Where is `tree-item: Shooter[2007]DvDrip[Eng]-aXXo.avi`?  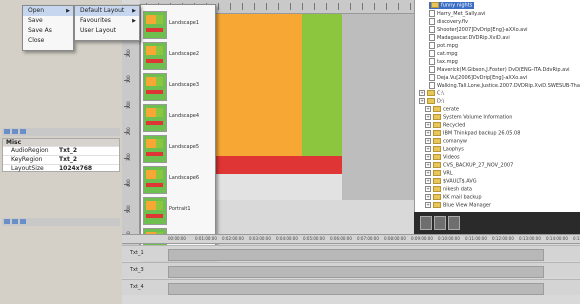 tree-item: Shooter[2007]DvDrip[Eng]-aXXo.avi is located at coordinates (478, 29).